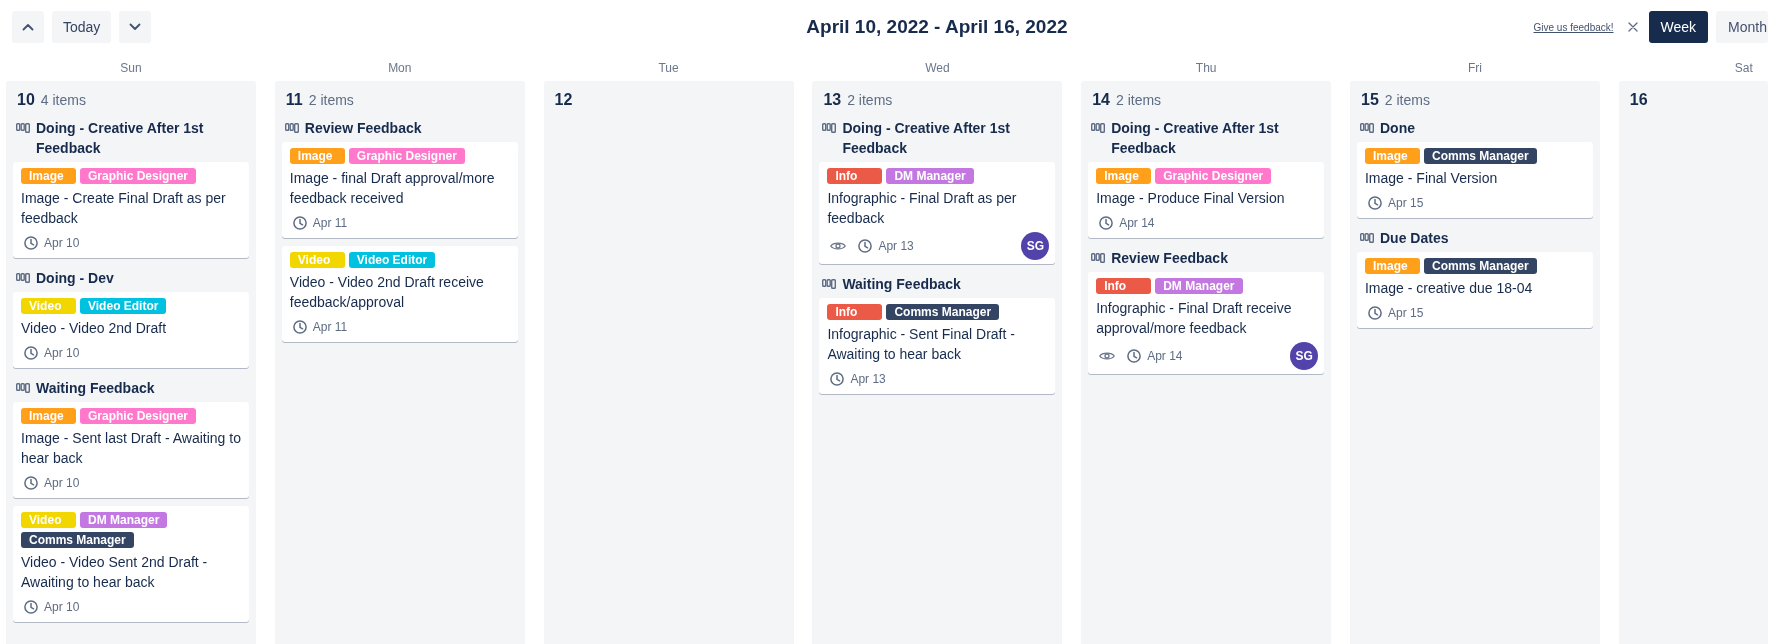 The height and width of the screenshot is (644, 1768). What do you see at coordinates (75, 278) in the screenshot?
I see `status-heading: Doing - Dev` at bounding box center [75, 278].